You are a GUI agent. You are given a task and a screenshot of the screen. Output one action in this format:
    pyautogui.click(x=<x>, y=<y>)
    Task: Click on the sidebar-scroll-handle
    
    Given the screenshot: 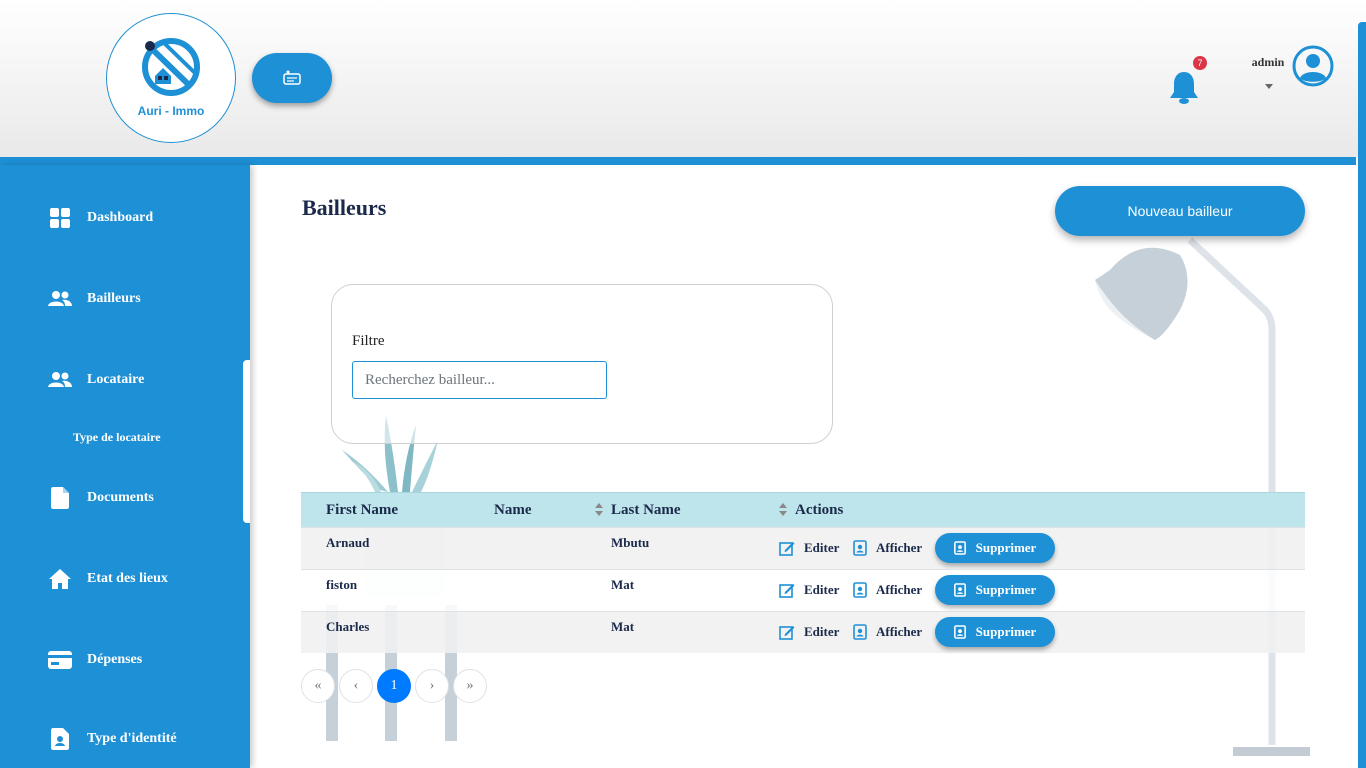 What is the action you would take?
    pyautogui.click(x=246, y=441)
    